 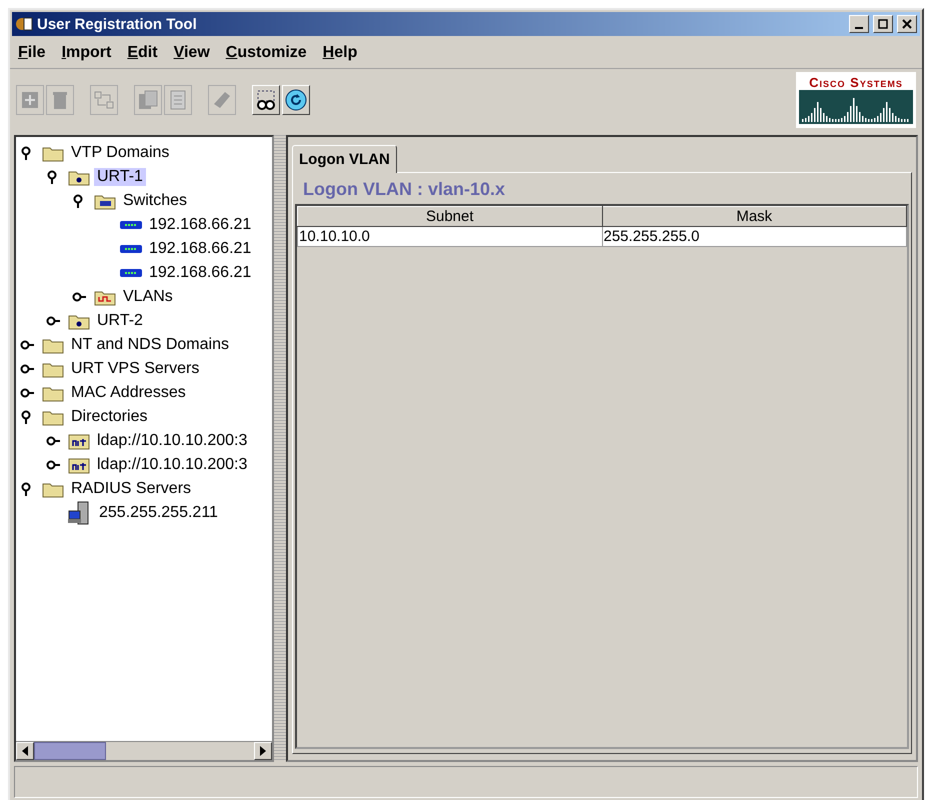 I want to click on logo-text: Cisco Systems, so click(x=856, y=82).